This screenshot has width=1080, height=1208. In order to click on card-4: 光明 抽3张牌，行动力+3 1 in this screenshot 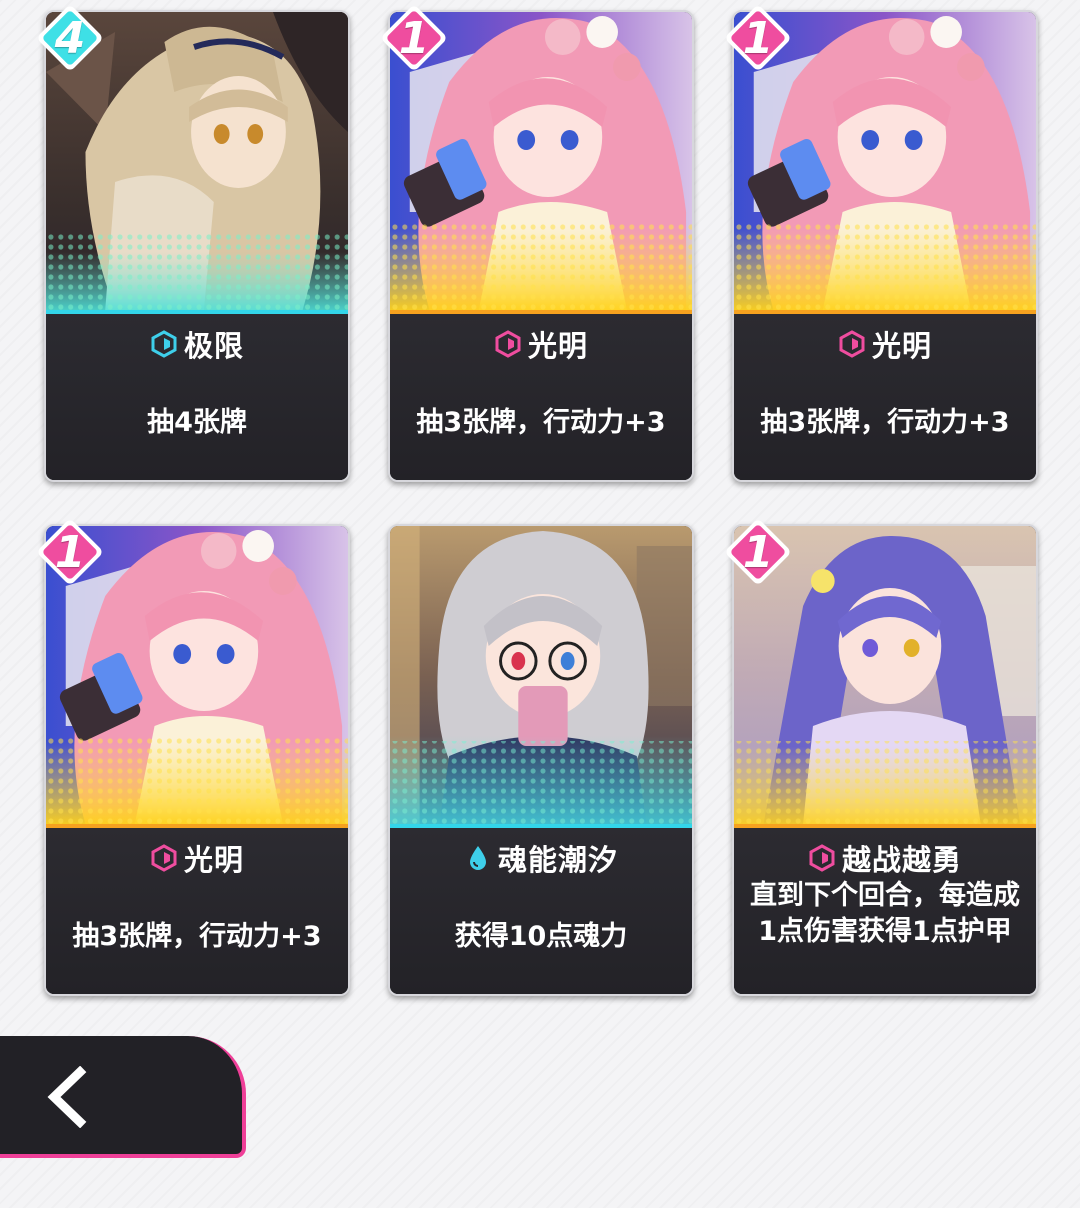, I will do `click(194, 758)`.